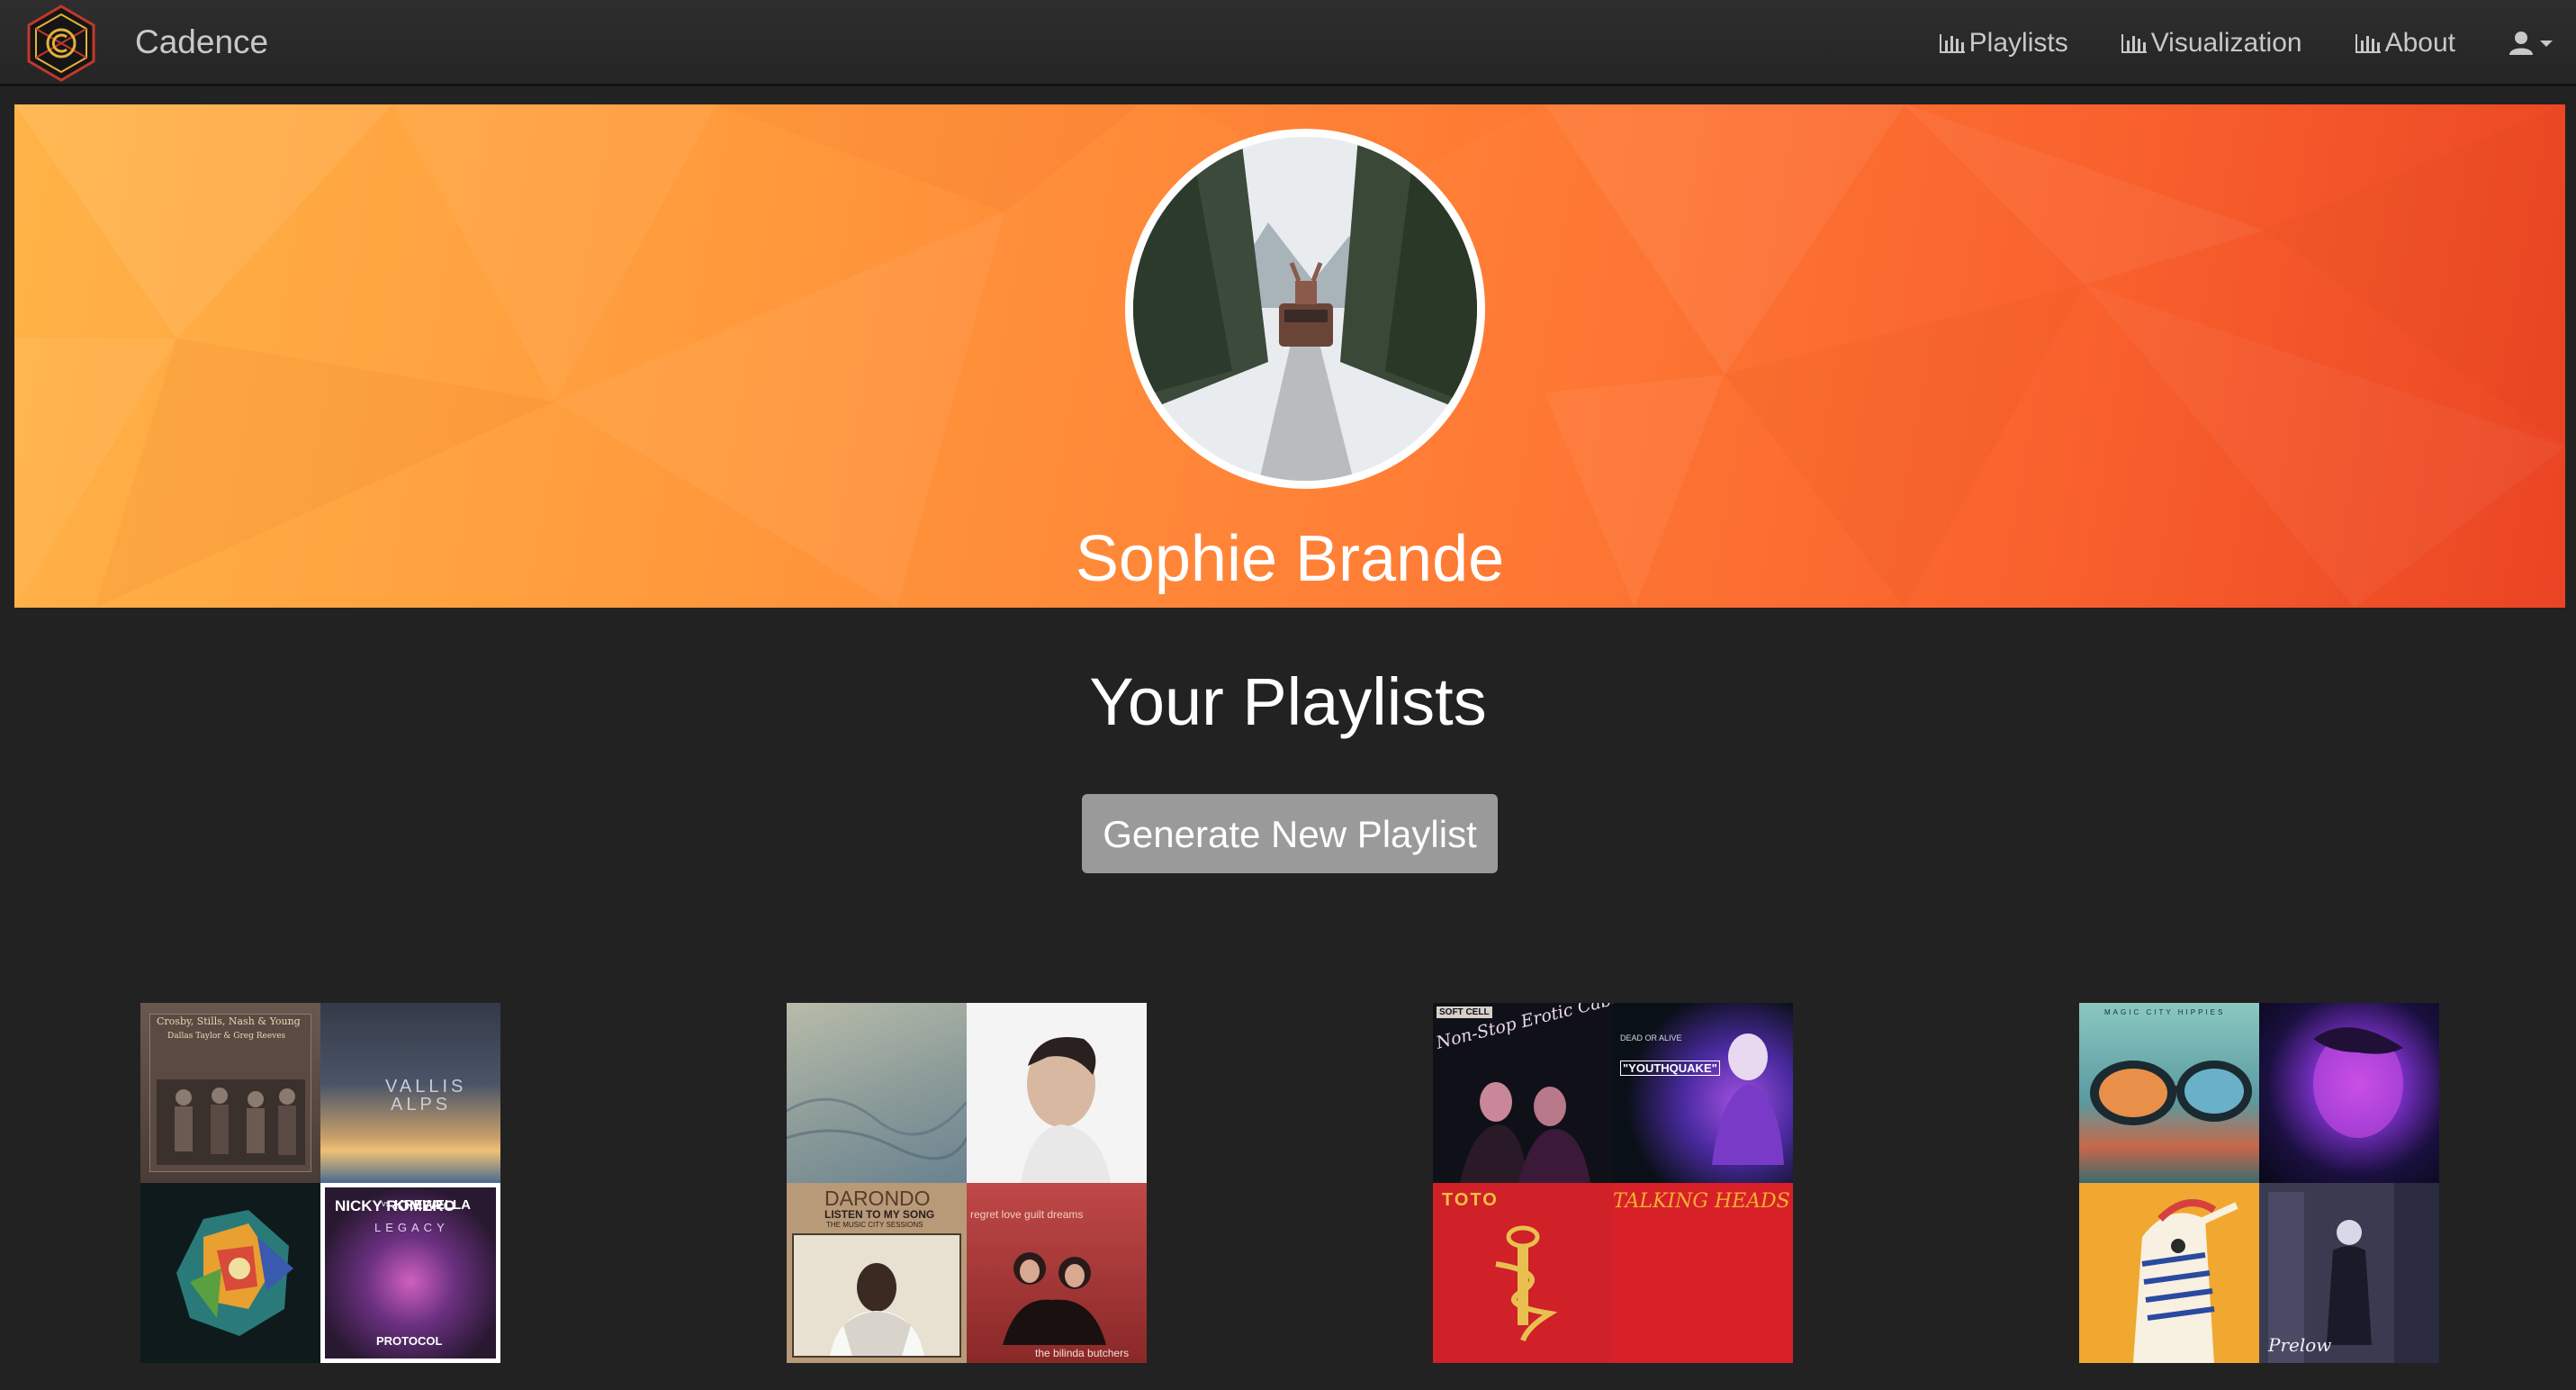 This screenshot has height=1390, width=2576. What do you see at coordinates (226, 1036) in the screenshot?
I see `album-cover-text: Dallas Taylor & Greg Reeves` at bounding box center [226, 1036].